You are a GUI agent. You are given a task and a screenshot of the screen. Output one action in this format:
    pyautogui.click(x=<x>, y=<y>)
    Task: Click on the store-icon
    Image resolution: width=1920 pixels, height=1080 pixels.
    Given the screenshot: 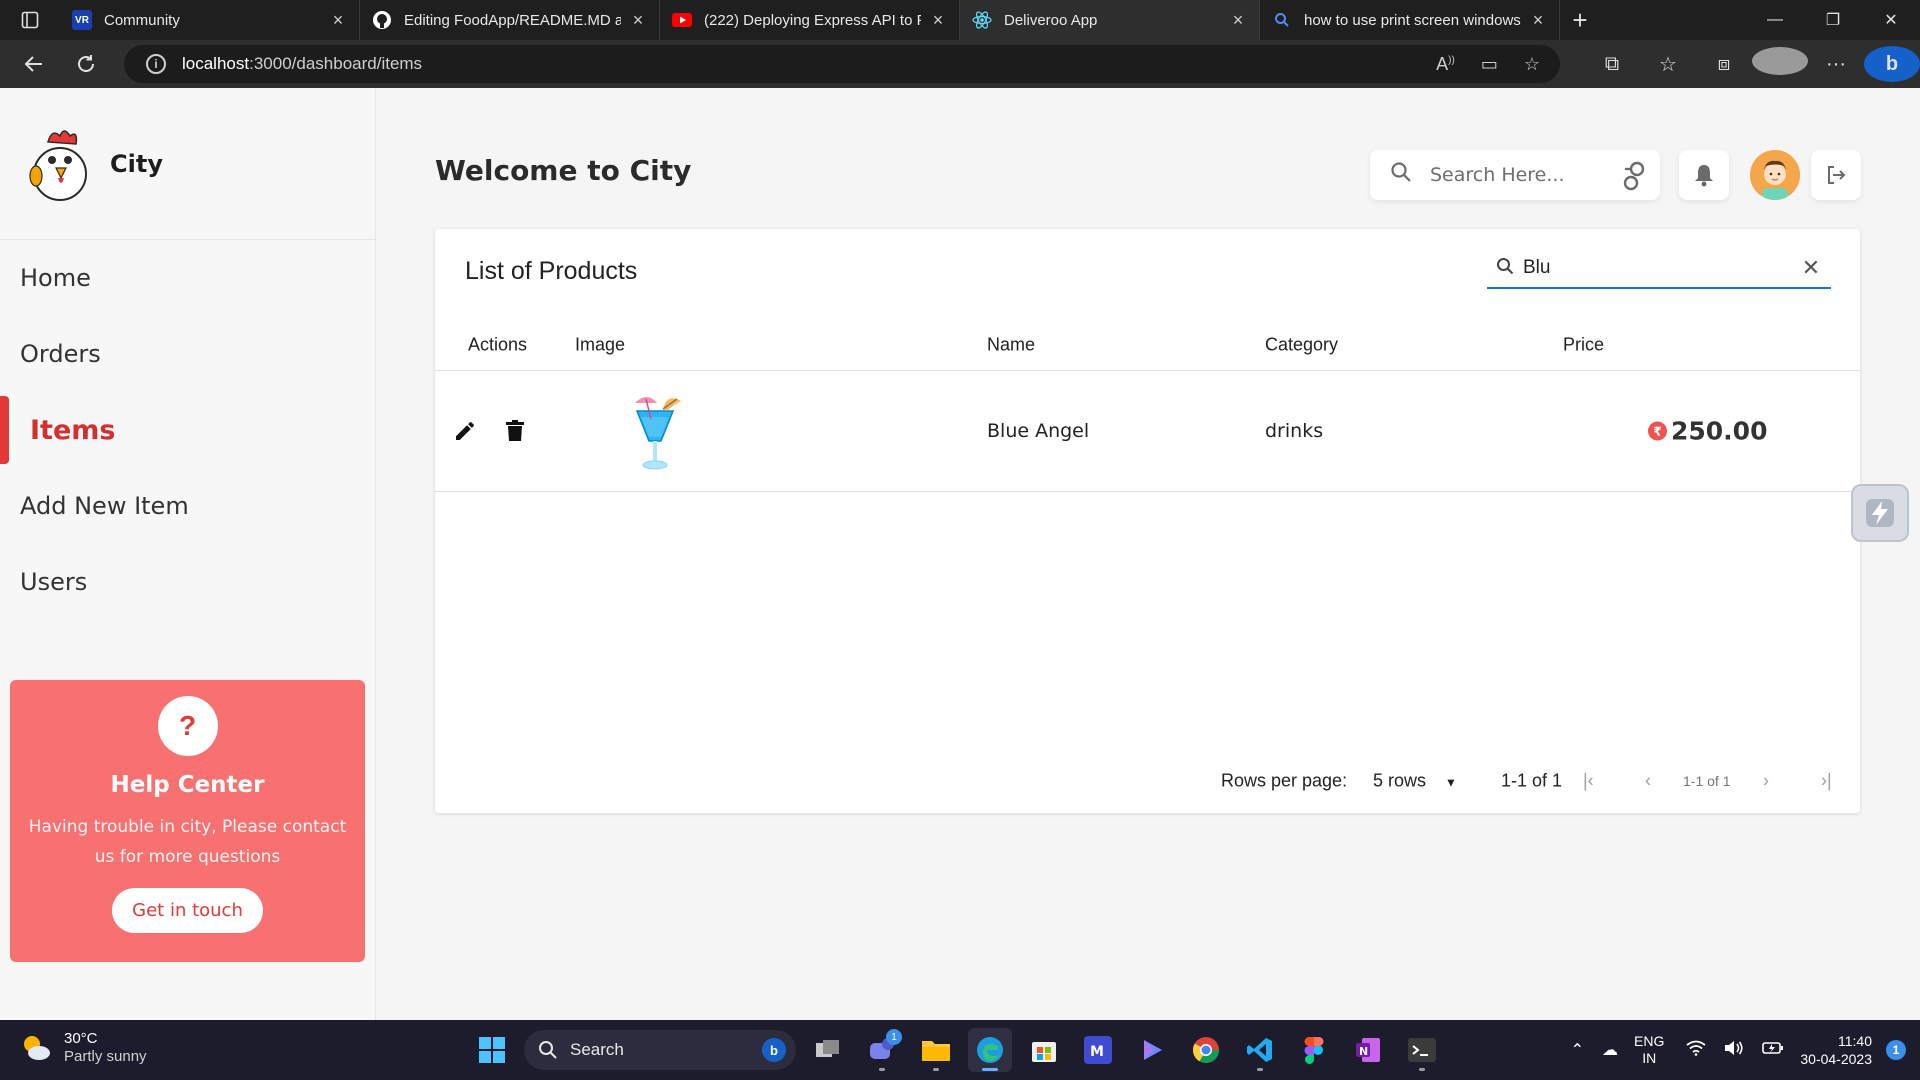 What is the action you would take?
    pyautogui.click(x=1044, y=1052)
    